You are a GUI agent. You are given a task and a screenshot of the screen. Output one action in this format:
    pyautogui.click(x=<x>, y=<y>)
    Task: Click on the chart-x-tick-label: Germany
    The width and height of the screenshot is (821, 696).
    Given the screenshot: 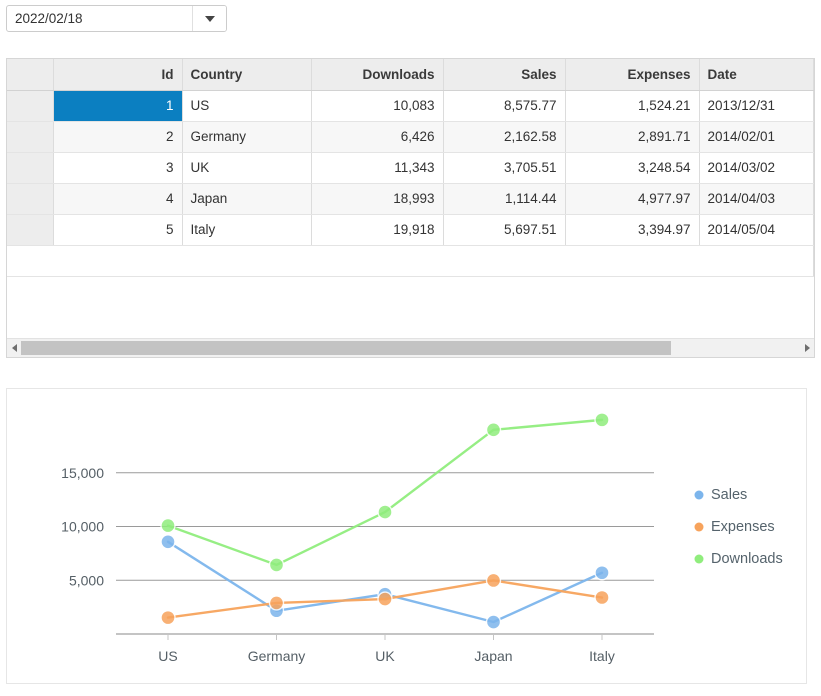 What is the action you would take?
    pyautogui.click(x=277, y=656)
    